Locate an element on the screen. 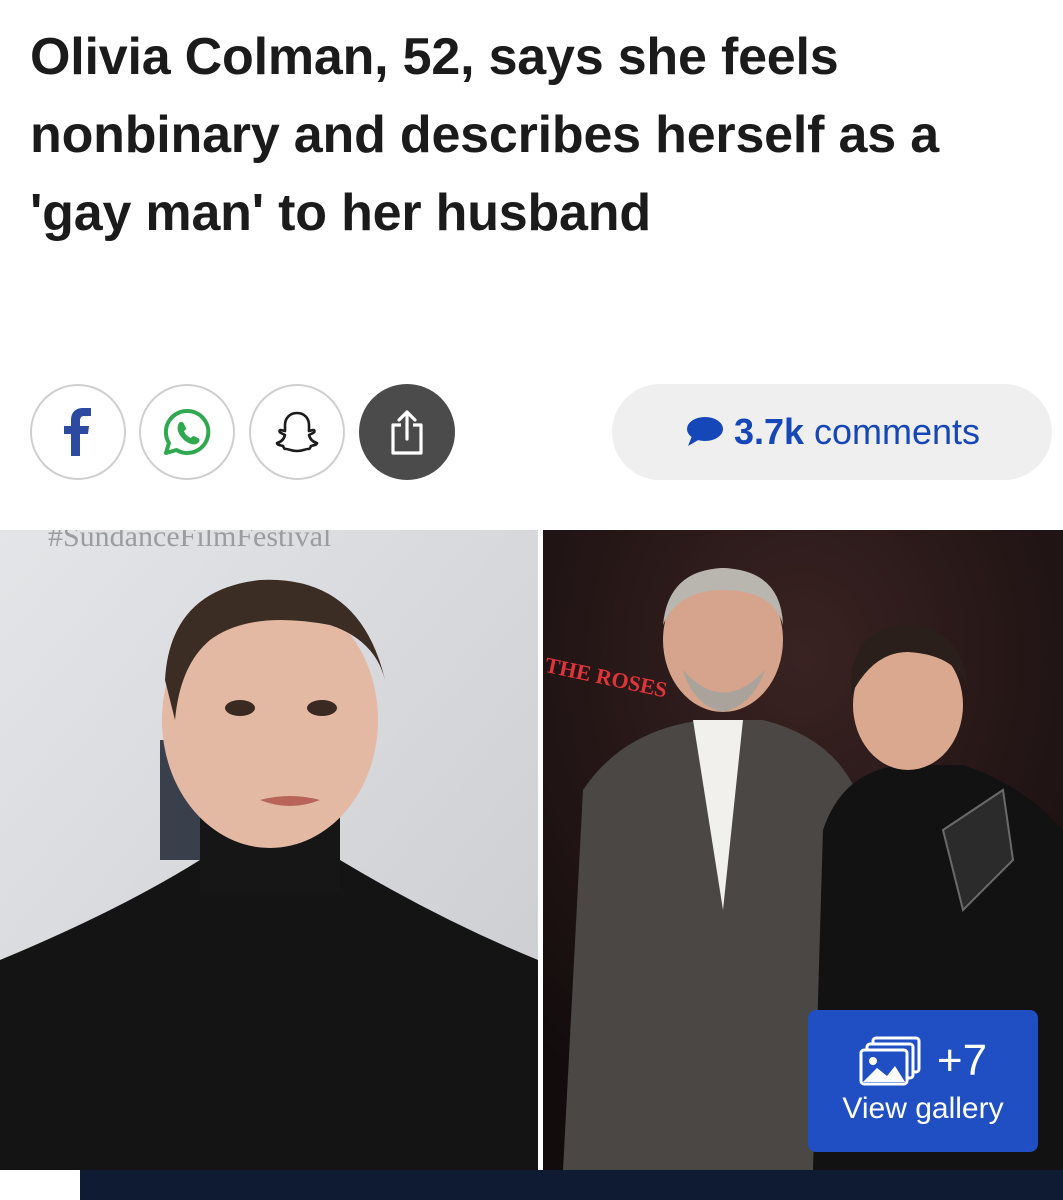 This screenshot has width=1063, height=1200. share-more-button is located at coordinates (407, 432).